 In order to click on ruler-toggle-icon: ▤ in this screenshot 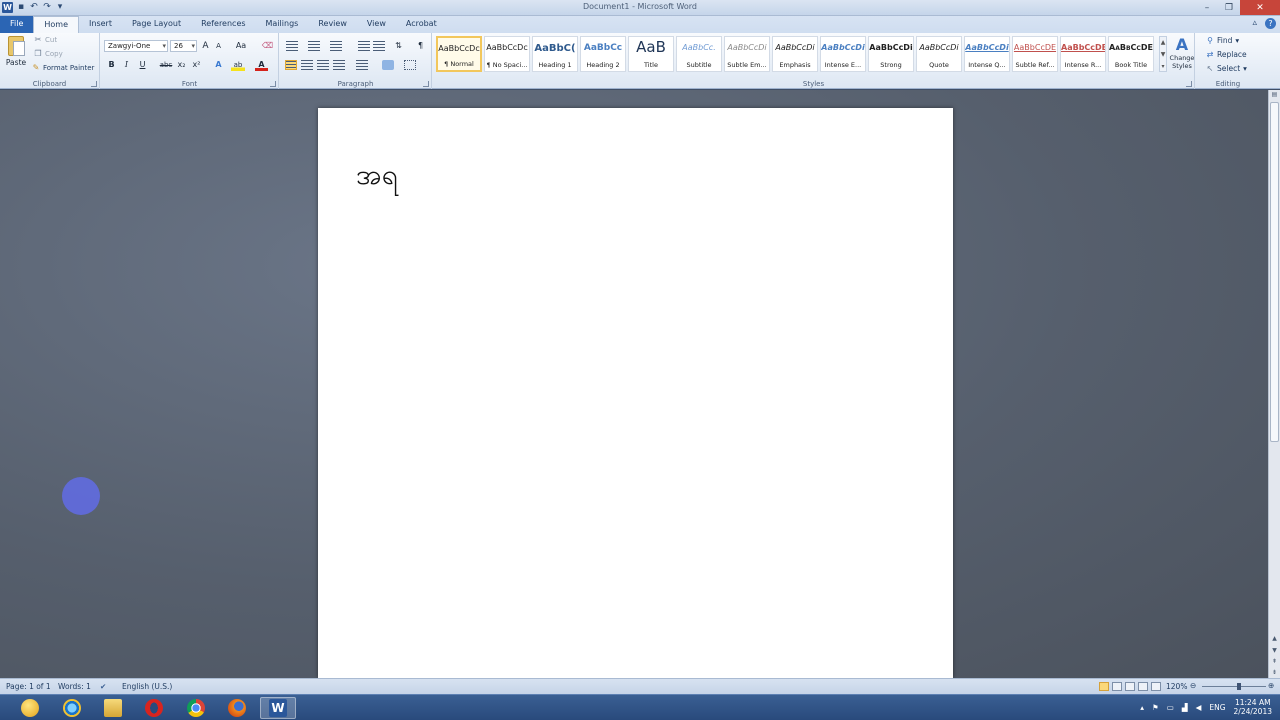, I will do `click(1274, 95)`.